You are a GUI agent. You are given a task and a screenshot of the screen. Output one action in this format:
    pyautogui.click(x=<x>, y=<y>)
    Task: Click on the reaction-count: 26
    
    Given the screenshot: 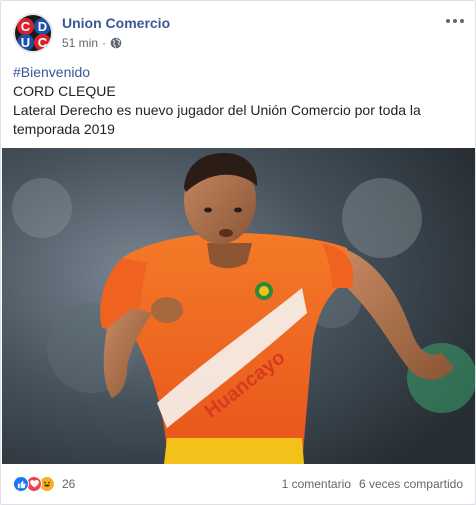 What is the action you would take?
    pyautogui.click(x=69, y=484)
    